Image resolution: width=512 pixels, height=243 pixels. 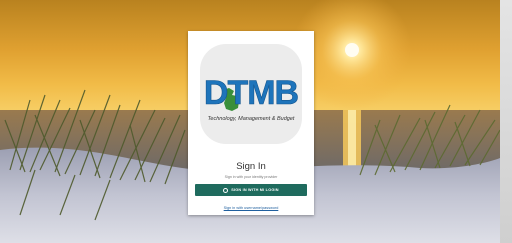 I want to click on logo-tagline: Technology, Management & Budget, so click(x=251, y=119).